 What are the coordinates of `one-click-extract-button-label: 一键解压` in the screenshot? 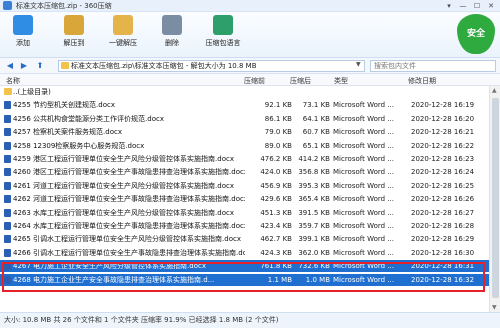 It's located at (123, 43).